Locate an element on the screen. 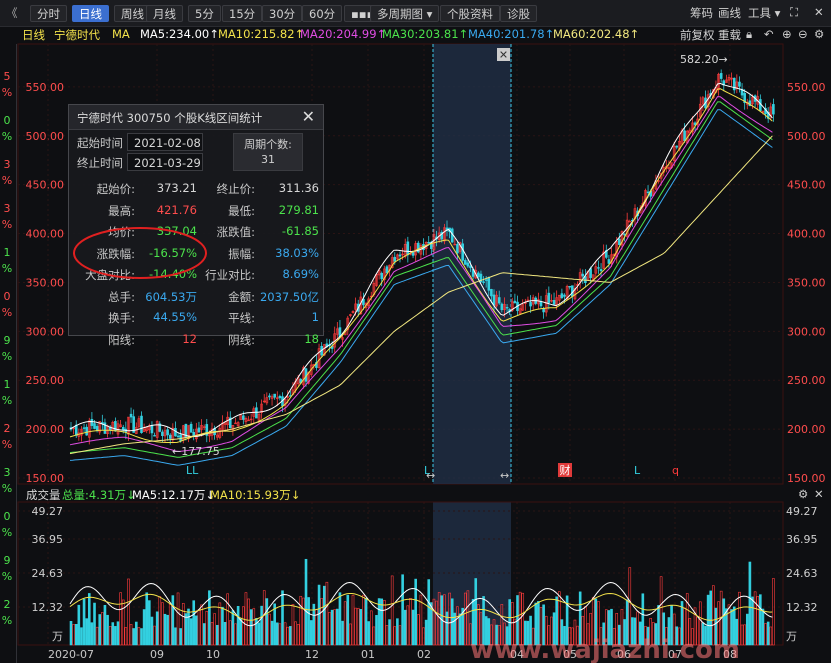  low-annotation: ←177.75 is located at coordinates (196, 451).